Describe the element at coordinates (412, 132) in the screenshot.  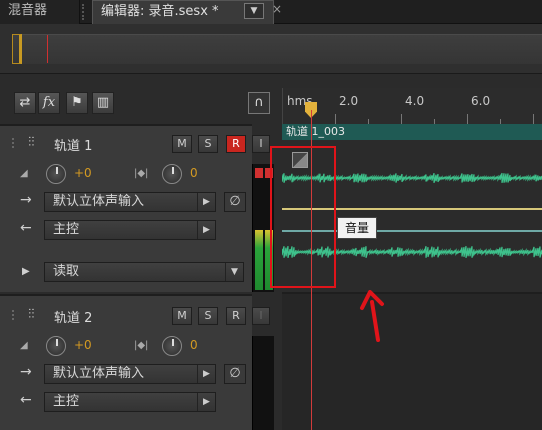
I see `clip-title-bar: 轨道 1_003` at that location.